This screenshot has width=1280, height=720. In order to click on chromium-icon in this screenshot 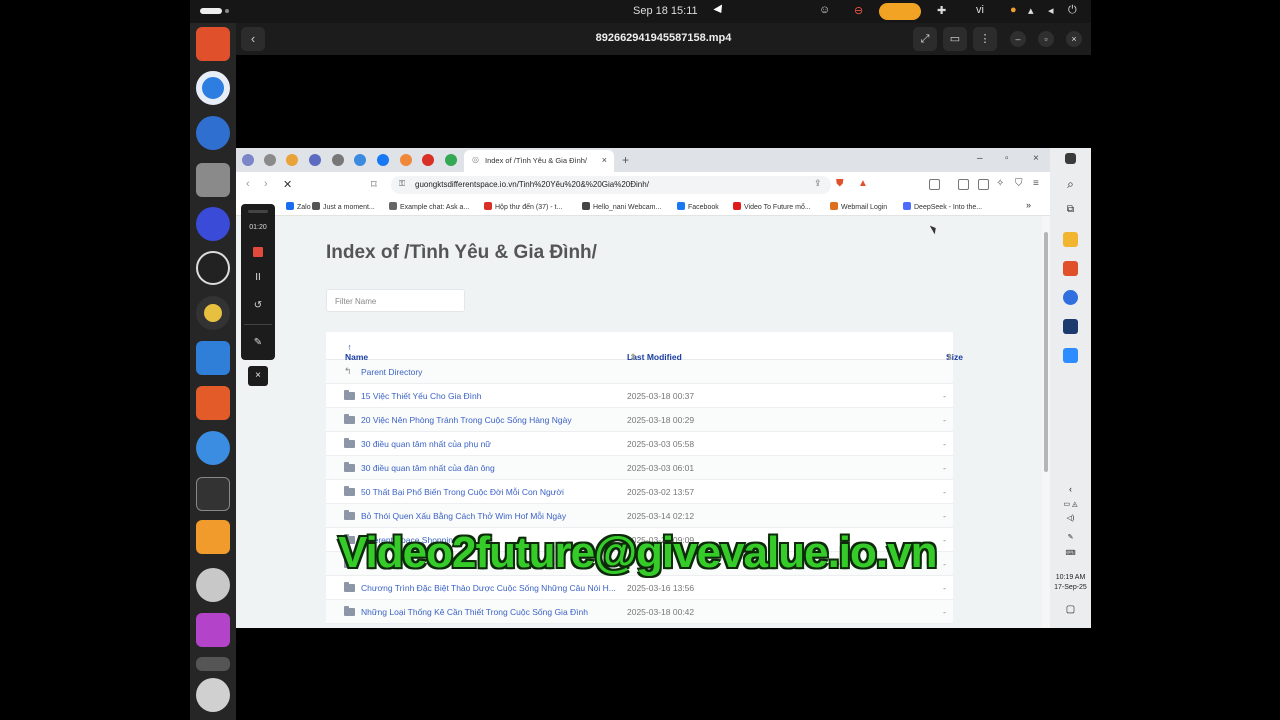, I will do `click(213, 88)`.